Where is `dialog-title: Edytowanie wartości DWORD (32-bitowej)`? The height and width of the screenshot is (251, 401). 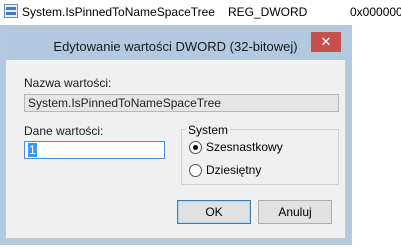
dialog-title: Edytowanie wartości DWORD (32-bitowej) is located at coordinates (175, 46).